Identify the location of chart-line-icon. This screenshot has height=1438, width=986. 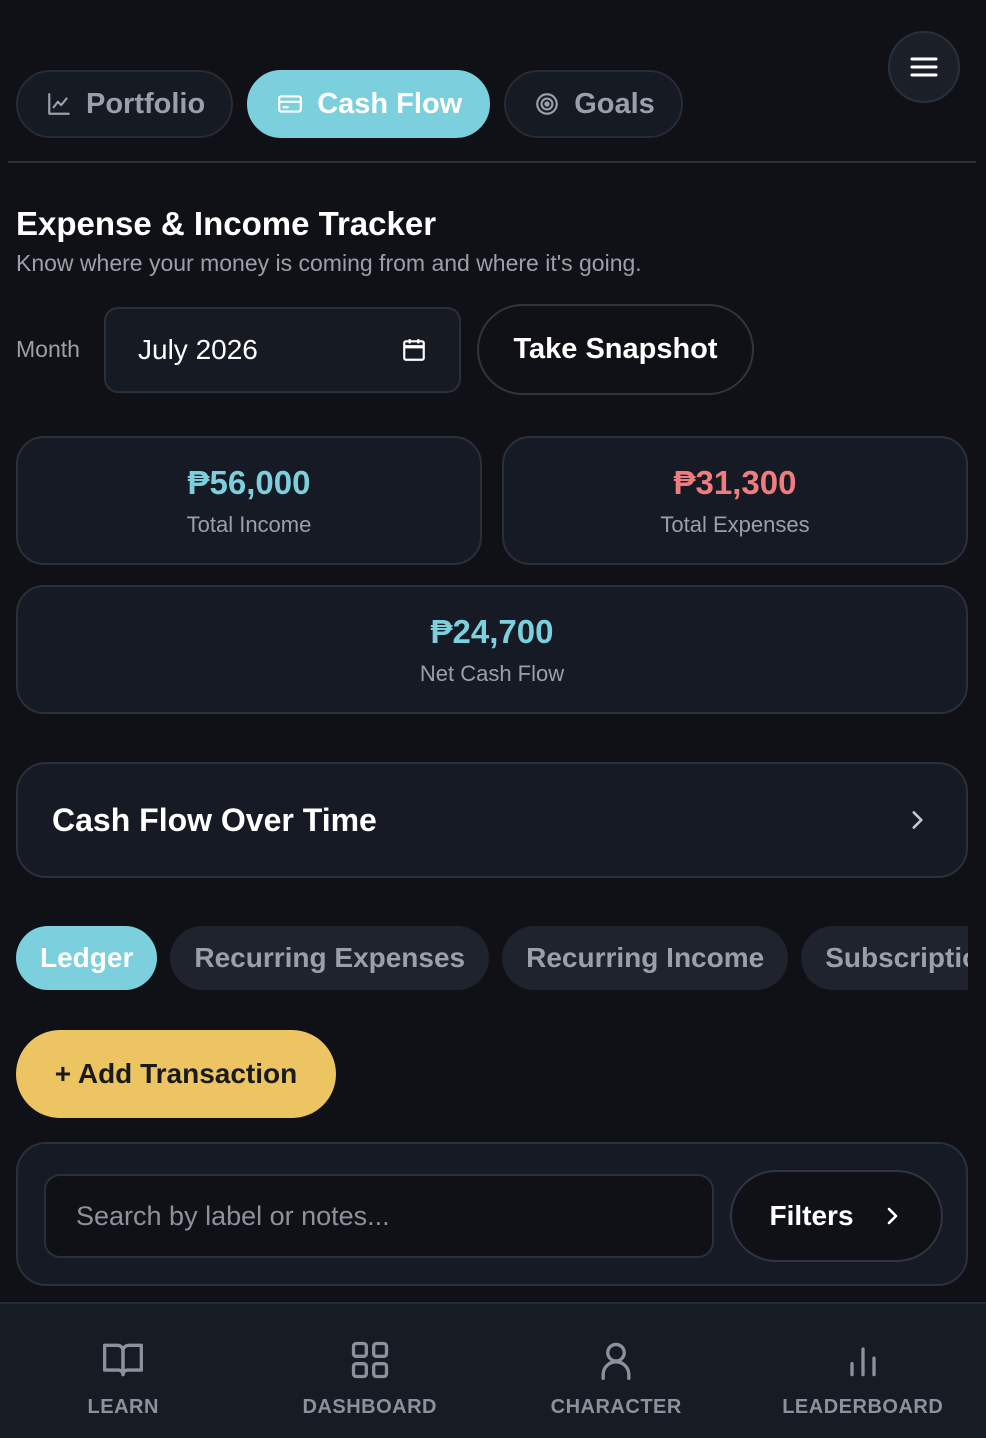
(59, 104).